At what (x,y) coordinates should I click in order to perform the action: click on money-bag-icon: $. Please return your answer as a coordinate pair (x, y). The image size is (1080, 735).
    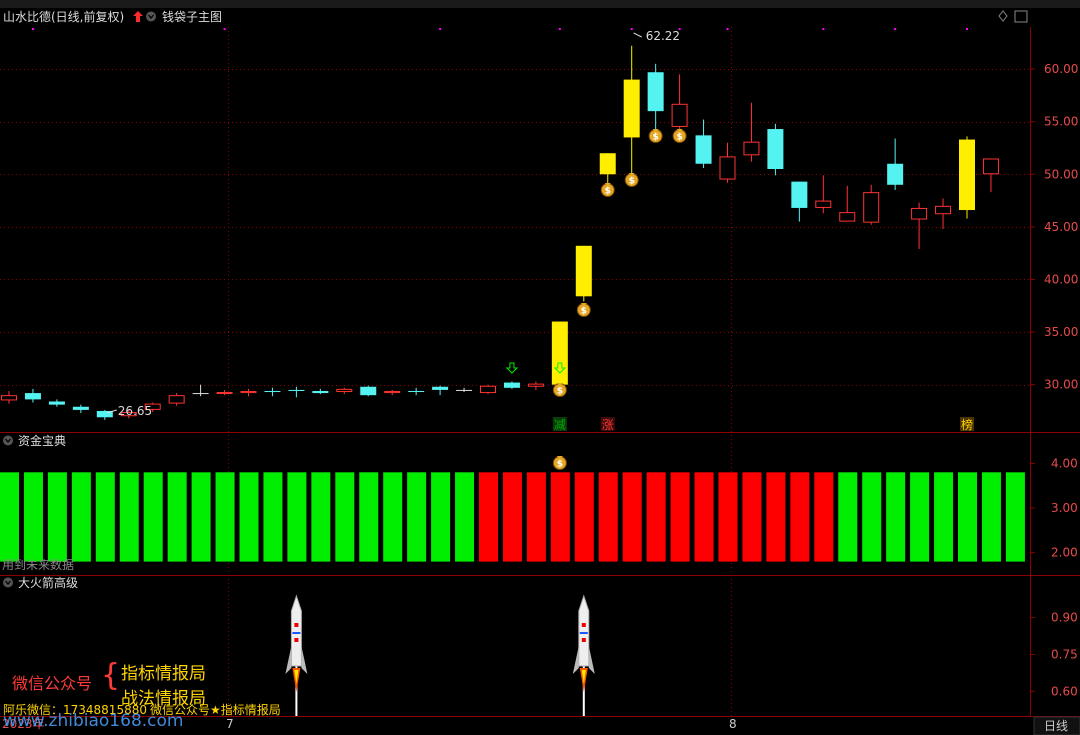
    Looking at the image, I should click on (583, 310).